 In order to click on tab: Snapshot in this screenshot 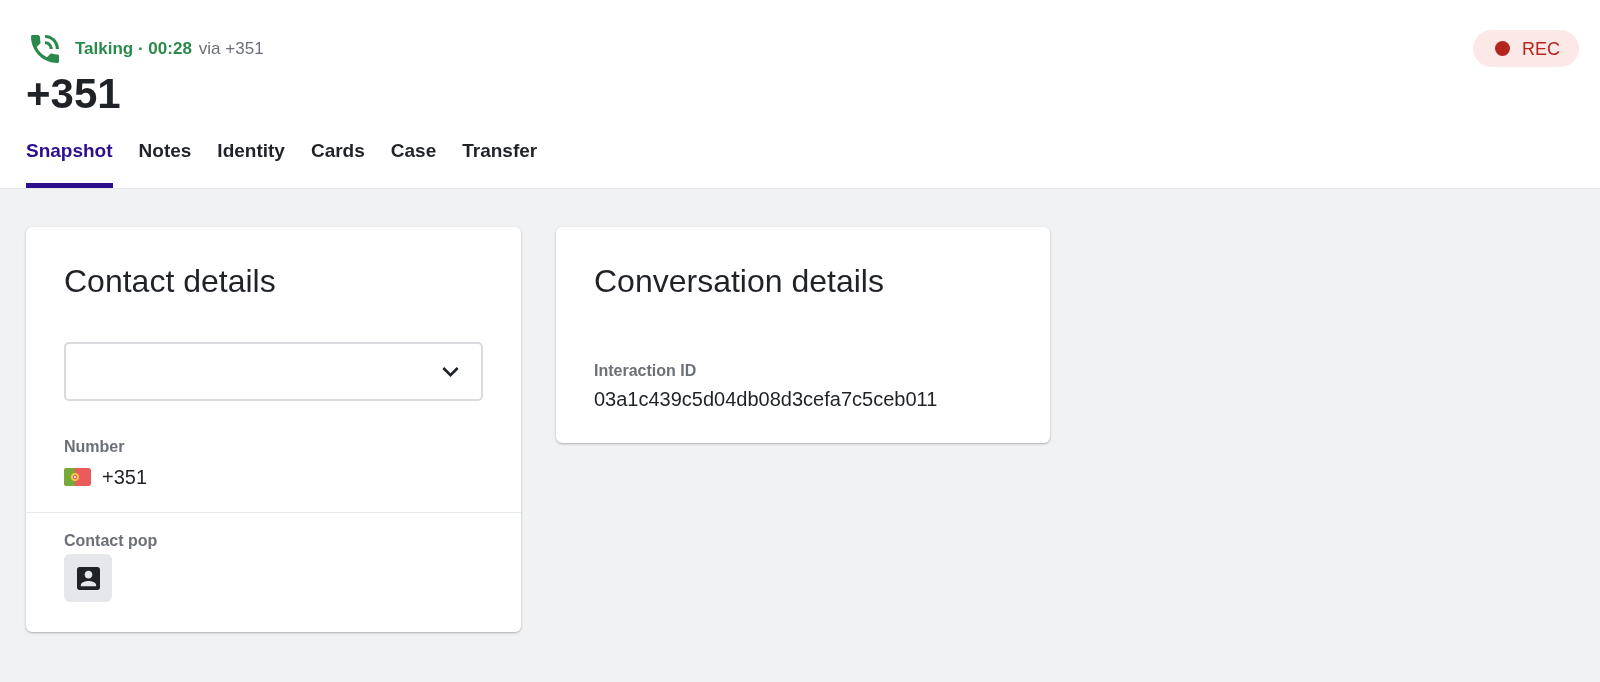, I will do `click(69, 162)`.